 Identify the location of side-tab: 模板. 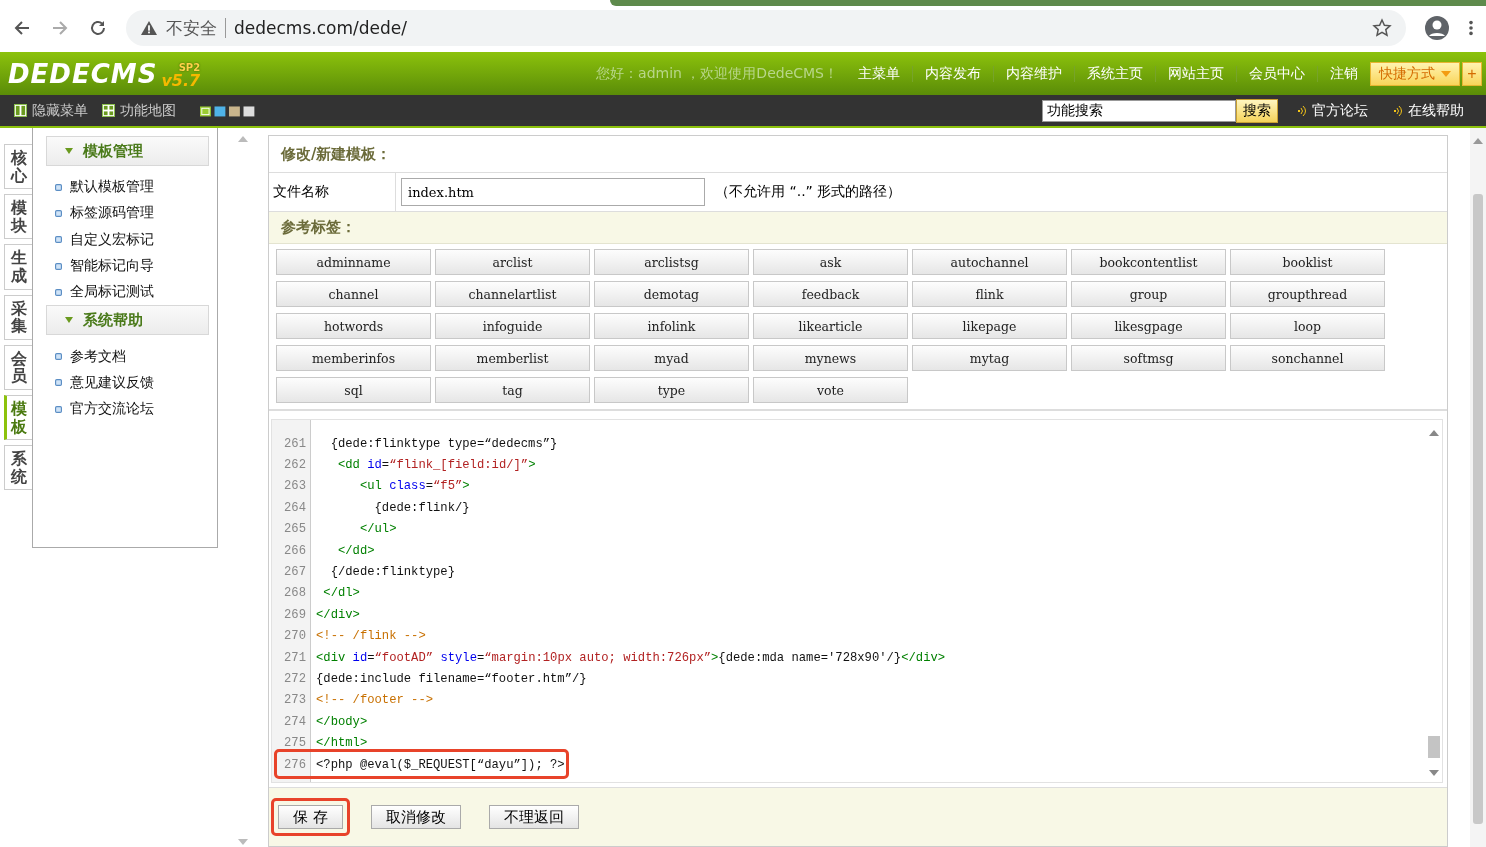
(18, 417).